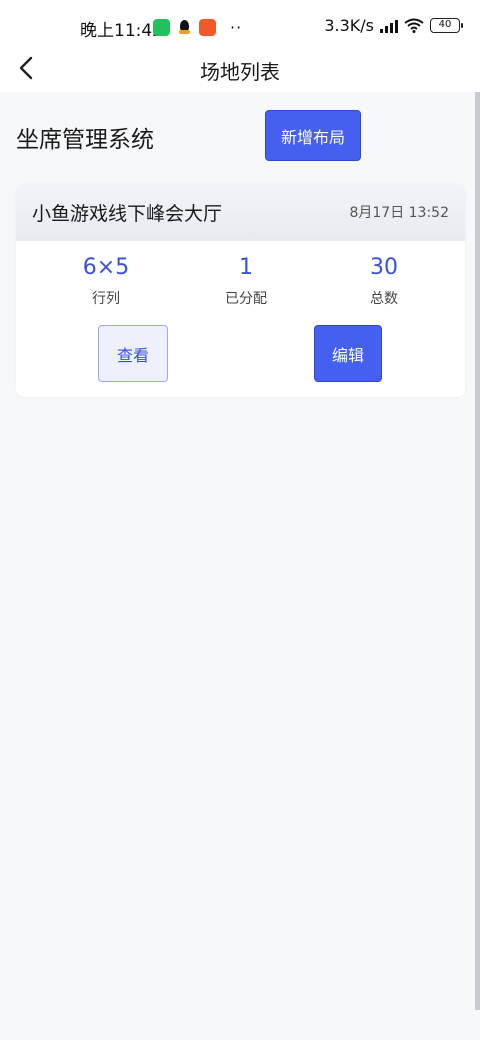 The width and height of the screenshot is (480, 1040). Describe the element at coordinates (240, 72) in the screenshot. I see `page-title: 场地列表` at that location.